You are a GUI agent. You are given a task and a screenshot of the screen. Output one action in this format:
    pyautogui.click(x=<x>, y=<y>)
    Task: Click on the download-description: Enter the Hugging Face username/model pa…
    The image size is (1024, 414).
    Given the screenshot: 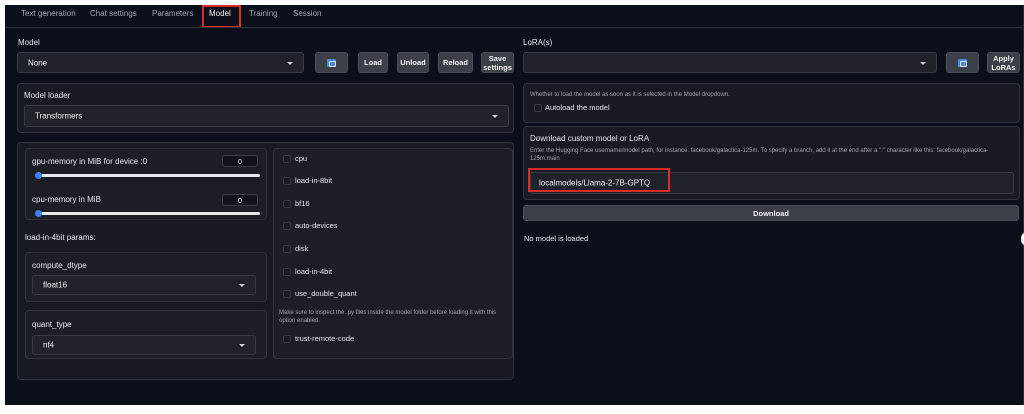 What is the action you would take?
    pyautogui.click(x=759, y=155)
    